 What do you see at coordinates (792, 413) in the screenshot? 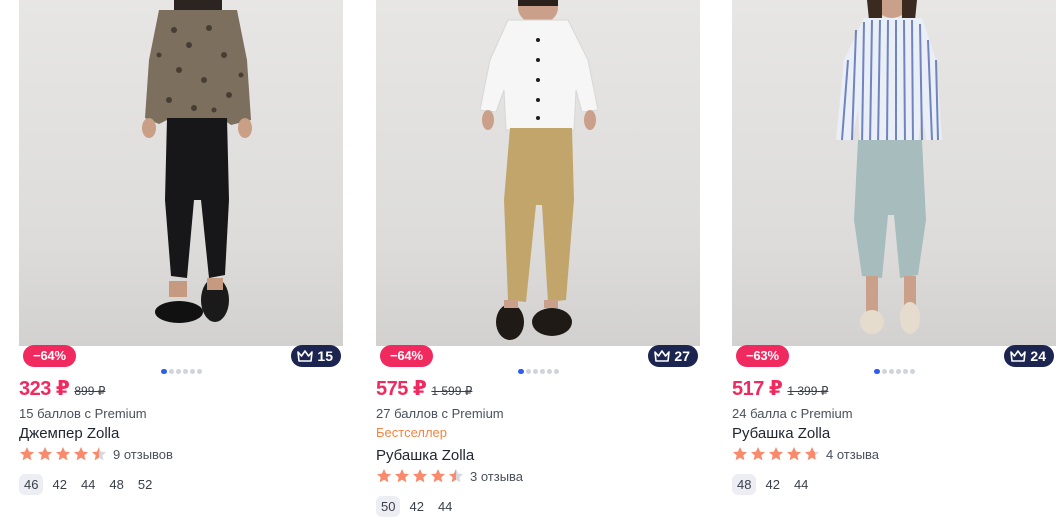
I see `premium-points-text: 24 балла с Premium` at bounding box center [792, 413].